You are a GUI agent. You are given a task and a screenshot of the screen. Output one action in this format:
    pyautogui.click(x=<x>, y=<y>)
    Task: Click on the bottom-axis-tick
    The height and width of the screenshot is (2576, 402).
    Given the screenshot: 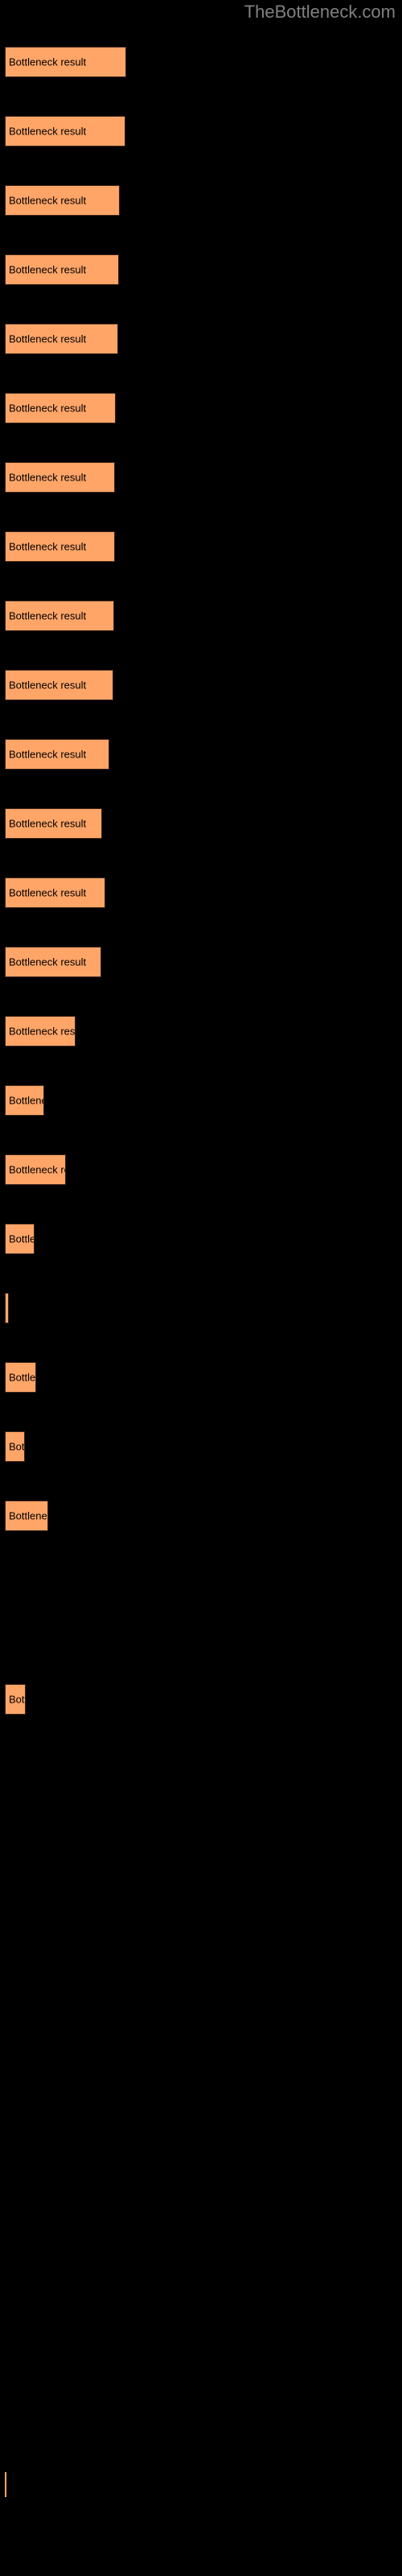 What is the action you would take?
    pyautogui.click(x=5, y=2484)
    